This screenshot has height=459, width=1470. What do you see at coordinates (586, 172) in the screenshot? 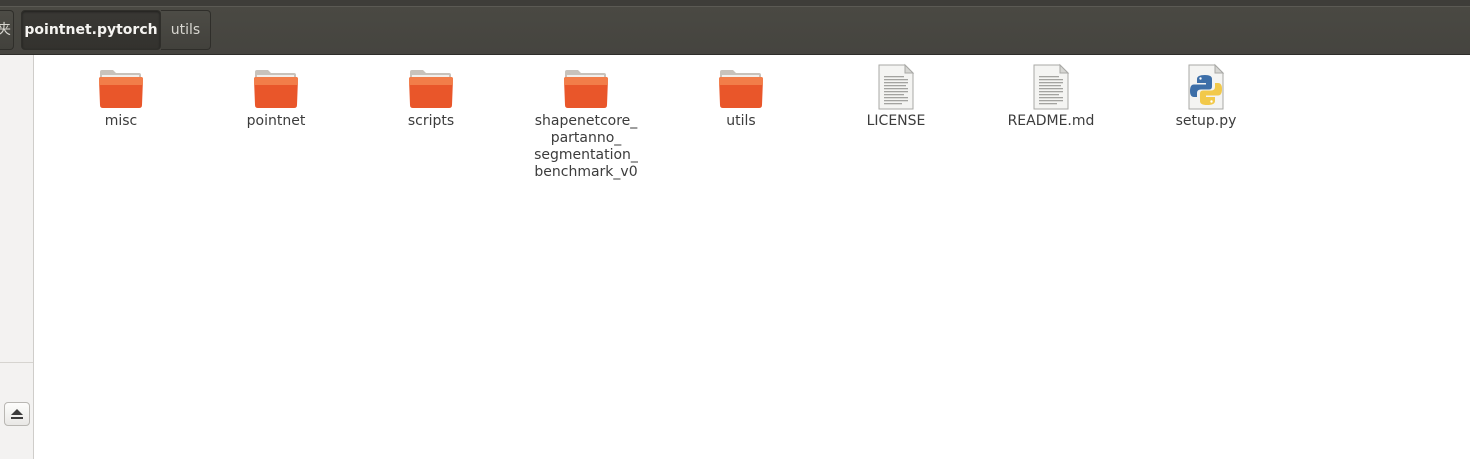
I see `file-name-line: benchmark_v0` at bounding box center [586, 172].